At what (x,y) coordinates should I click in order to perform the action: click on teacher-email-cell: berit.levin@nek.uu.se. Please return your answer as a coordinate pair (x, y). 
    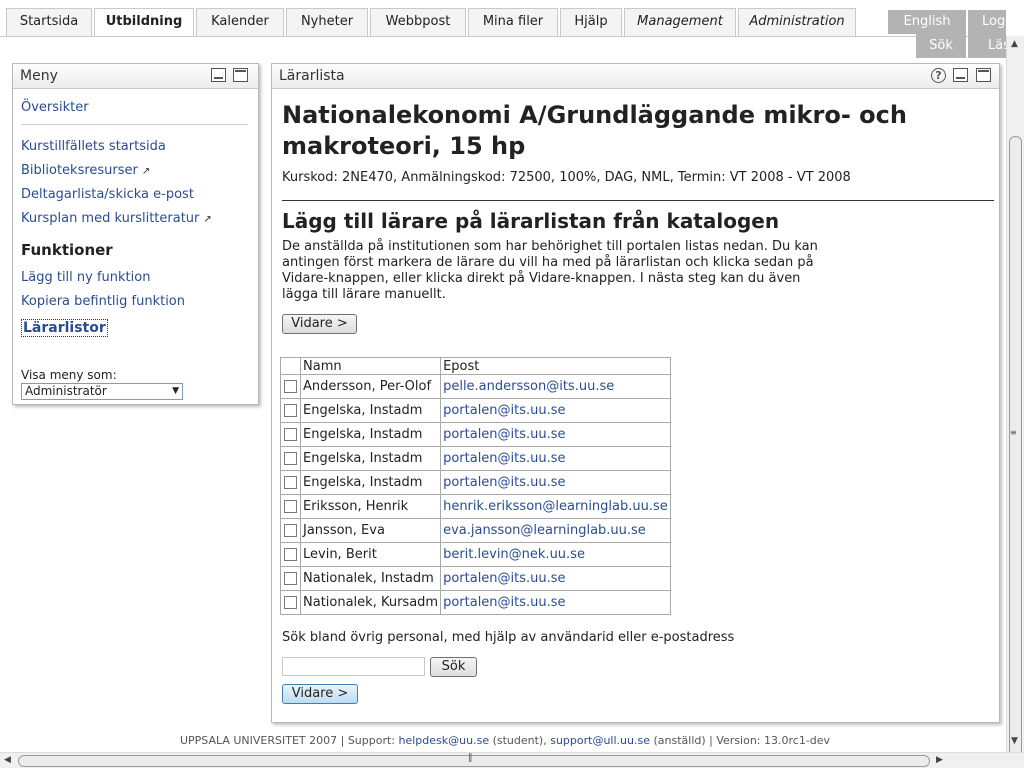
    Looking at the image, I should click on (555, 554).